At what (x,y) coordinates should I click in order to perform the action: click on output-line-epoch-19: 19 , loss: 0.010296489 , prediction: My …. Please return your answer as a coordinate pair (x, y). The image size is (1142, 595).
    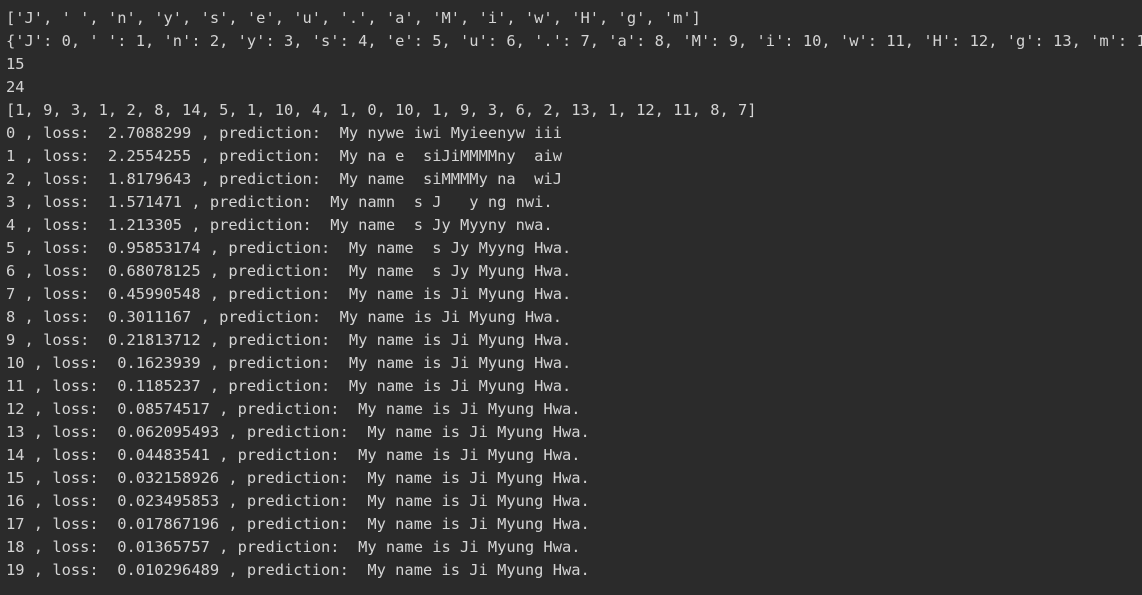
    Looking at the image, I should click on (298, 570).